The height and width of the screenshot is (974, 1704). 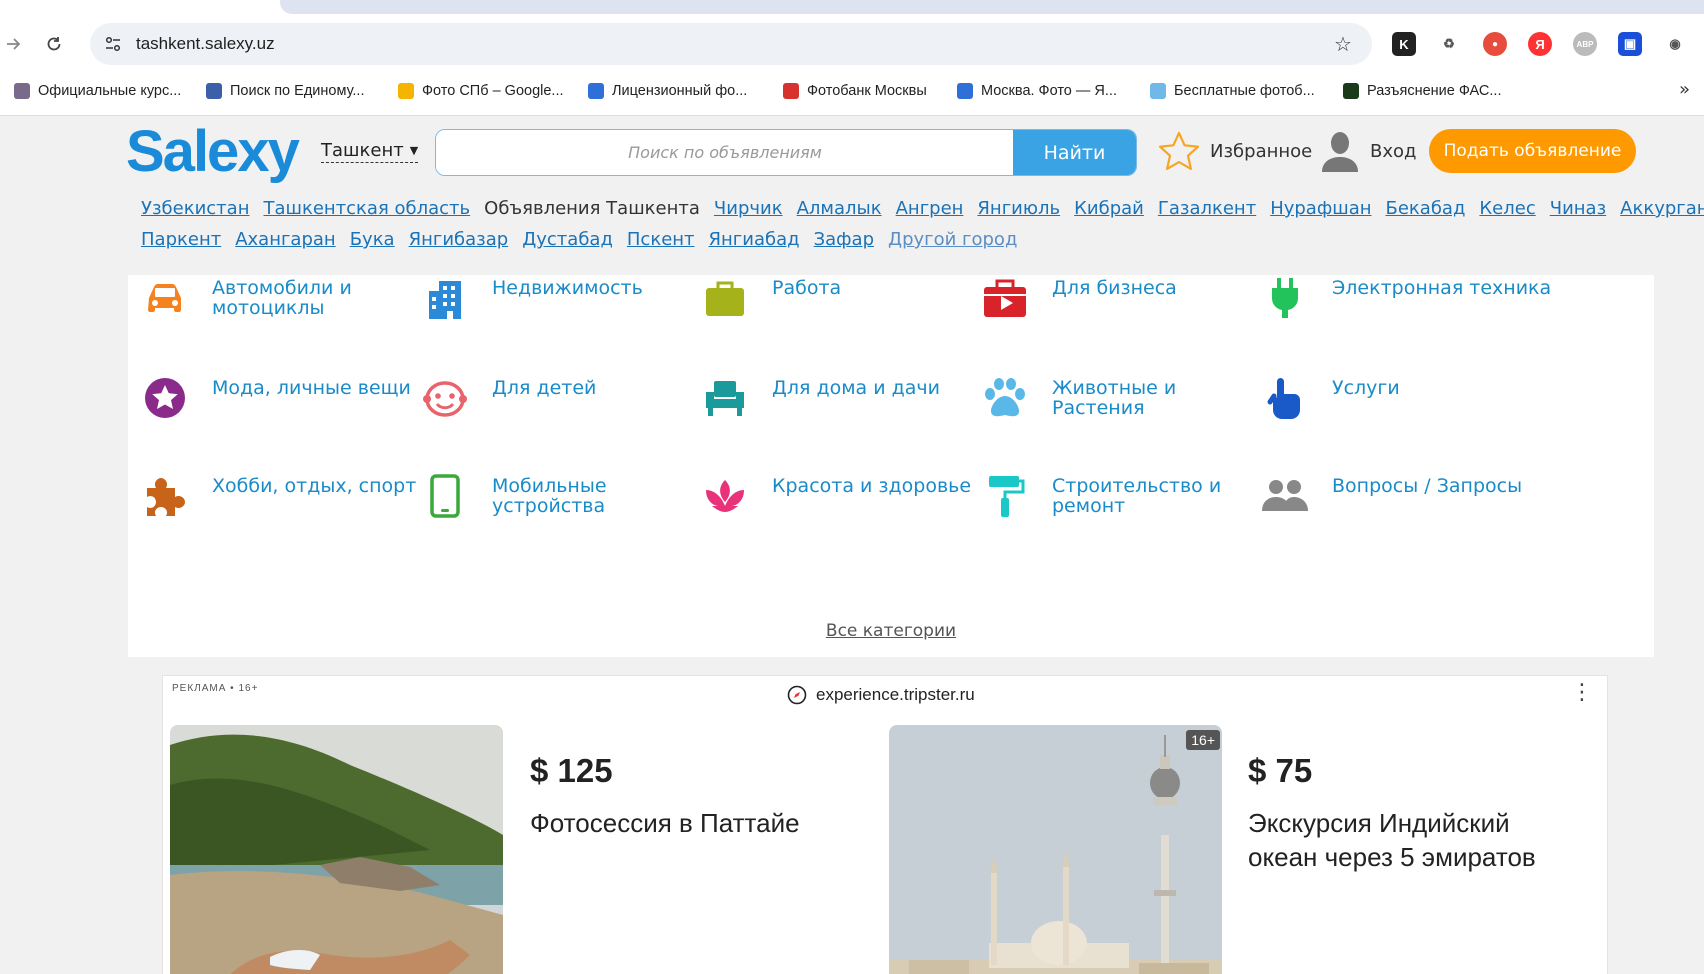 I want to click on people-icon, so click(x=1285, y=496).